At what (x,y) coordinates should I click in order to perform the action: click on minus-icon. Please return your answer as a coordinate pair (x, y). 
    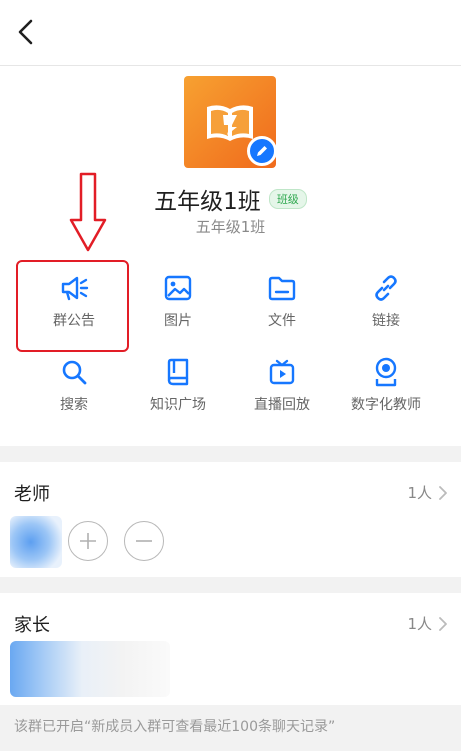
    Looking at the image, I should click on (144, 541).